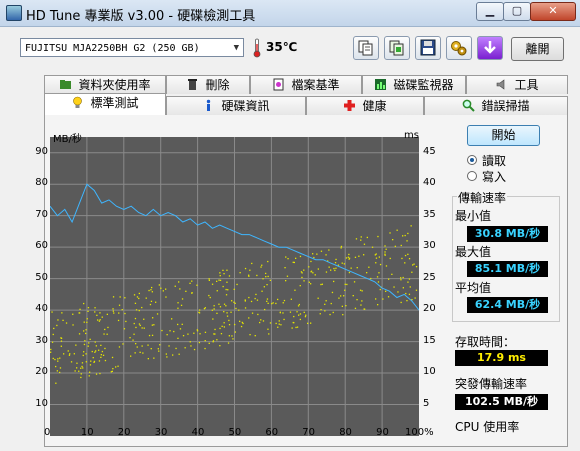  What do you see at coordinates (503, 135) in the screenshot?
I see `start-button: 開始` at bounding box center [503, 135].